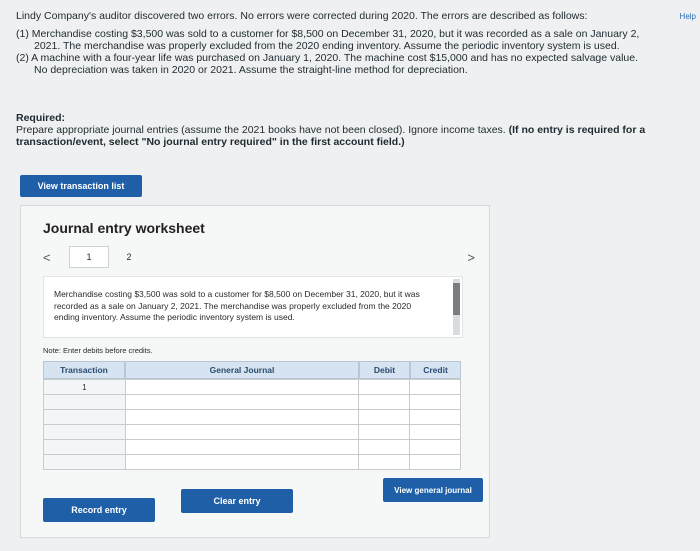  What do you see at coordinates (471, 257) in the screenshot?
I see `chevron-right-icon: >` at bounding box center [471, 257].